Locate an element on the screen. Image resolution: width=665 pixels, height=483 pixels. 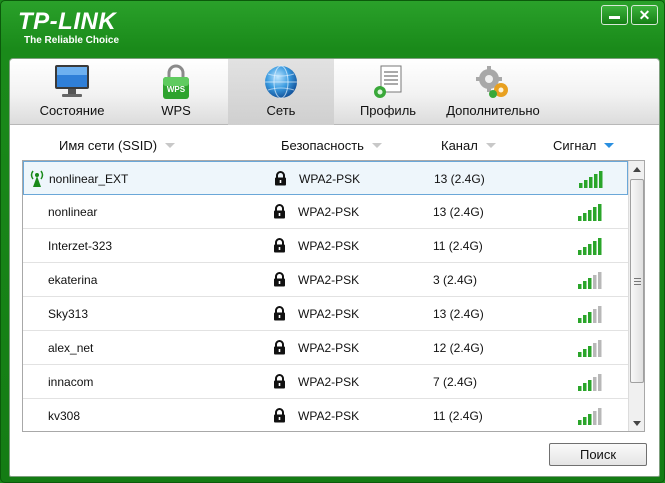
tab-status: Состояние is located at coordinates (72, 92).